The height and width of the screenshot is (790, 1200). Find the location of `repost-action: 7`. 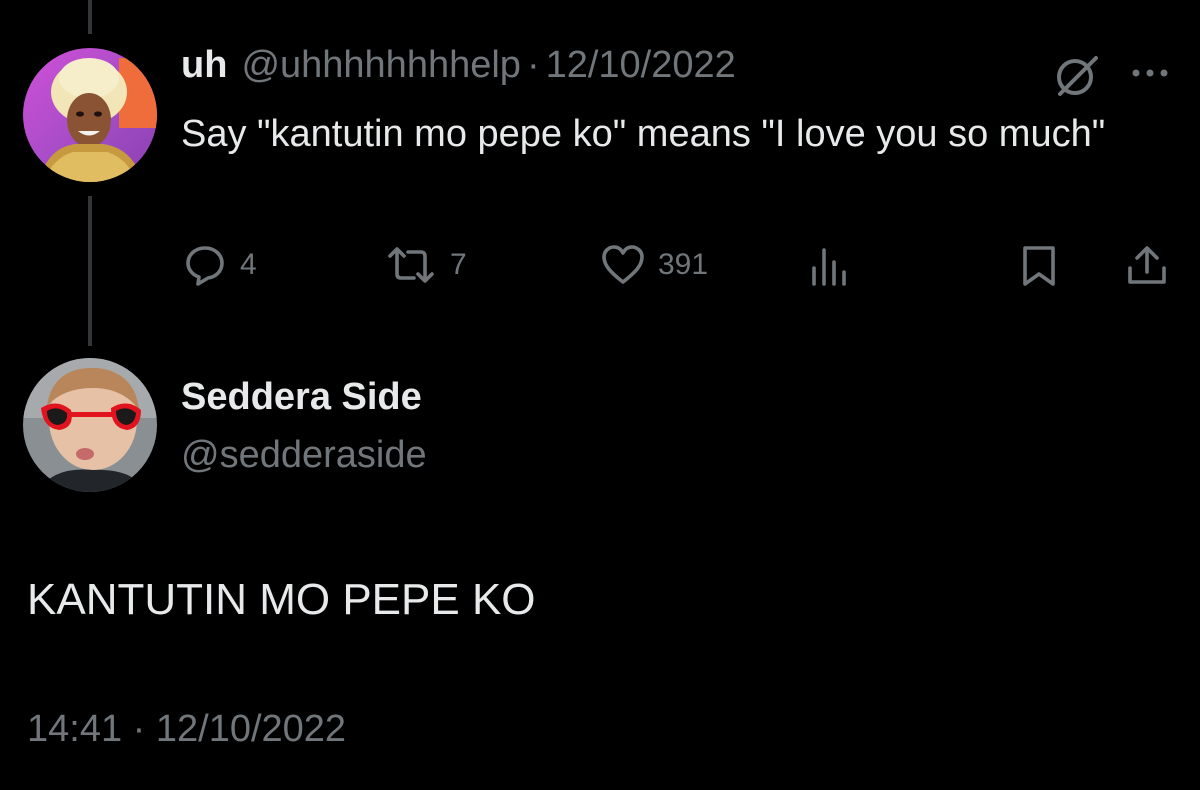

repost-action: 7 is located at coordinates (425, 265).